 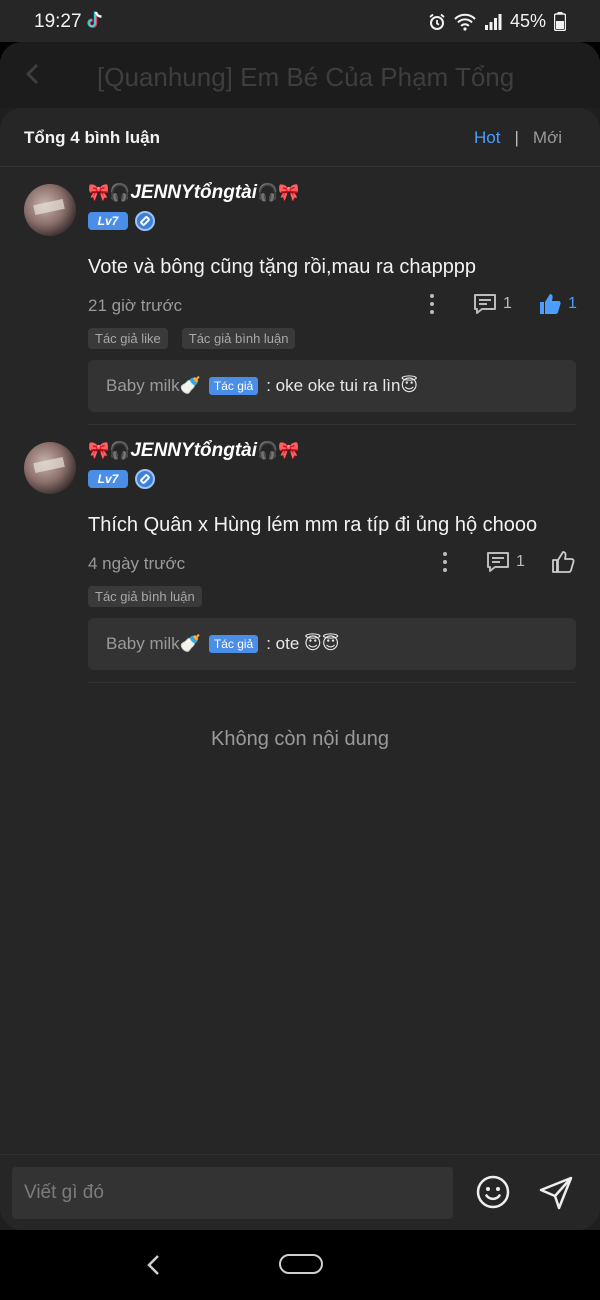 I want to click on reply-text: : ote 😇😇, so click(x=303, y=643).